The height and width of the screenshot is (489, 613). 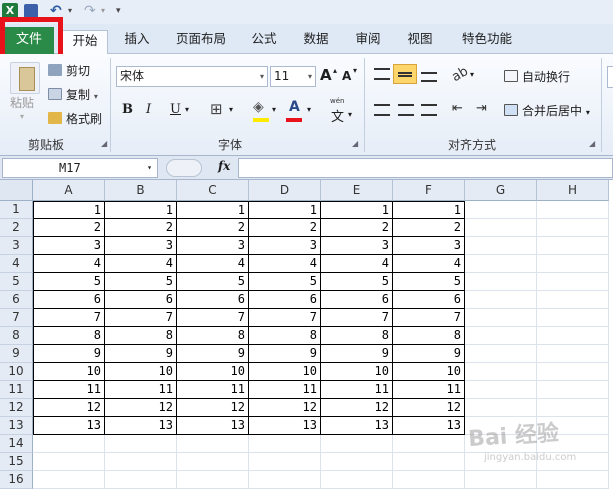 I want to click on cell-b5: 5, so click(x=141, y=282).